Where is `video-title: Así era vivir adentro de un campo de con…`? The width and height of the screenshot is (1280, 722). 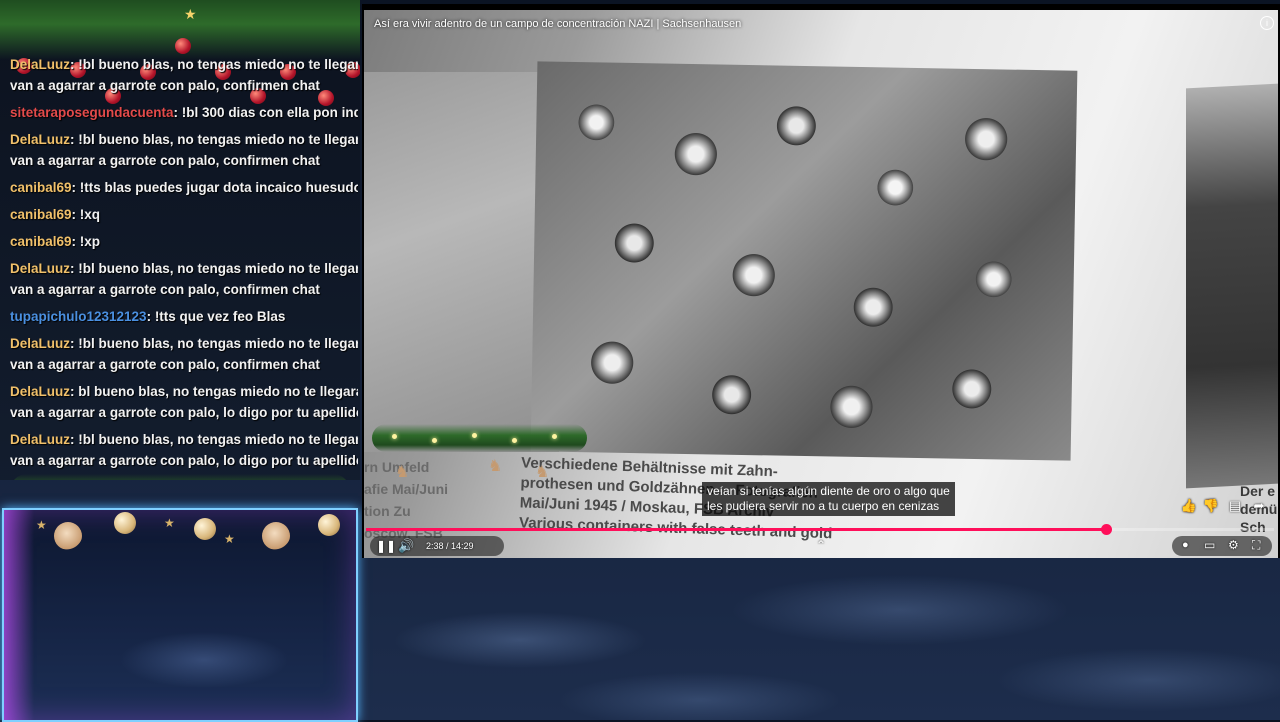 video-title: Así era vivir adentro de un campo de con… is located at coordinates (557, 24).